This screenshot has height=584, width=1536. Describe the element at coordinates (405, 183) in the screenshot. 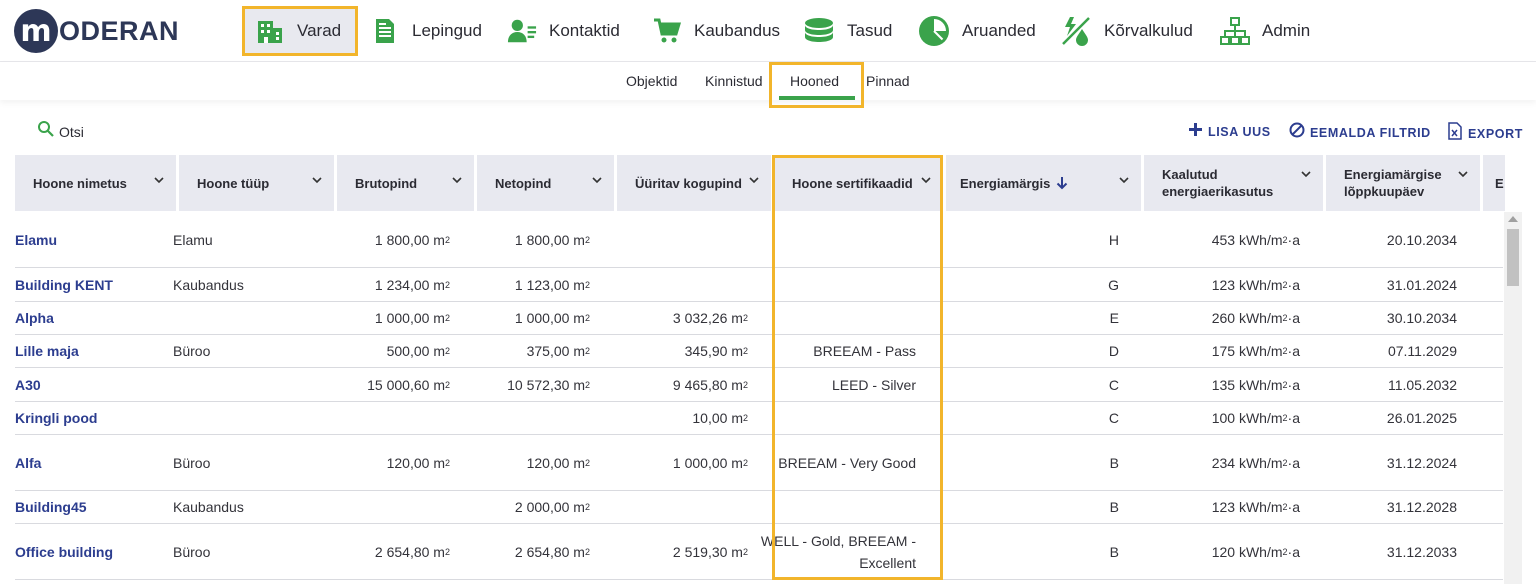

I see `column-header-brutopind: Brutopind` at that location.